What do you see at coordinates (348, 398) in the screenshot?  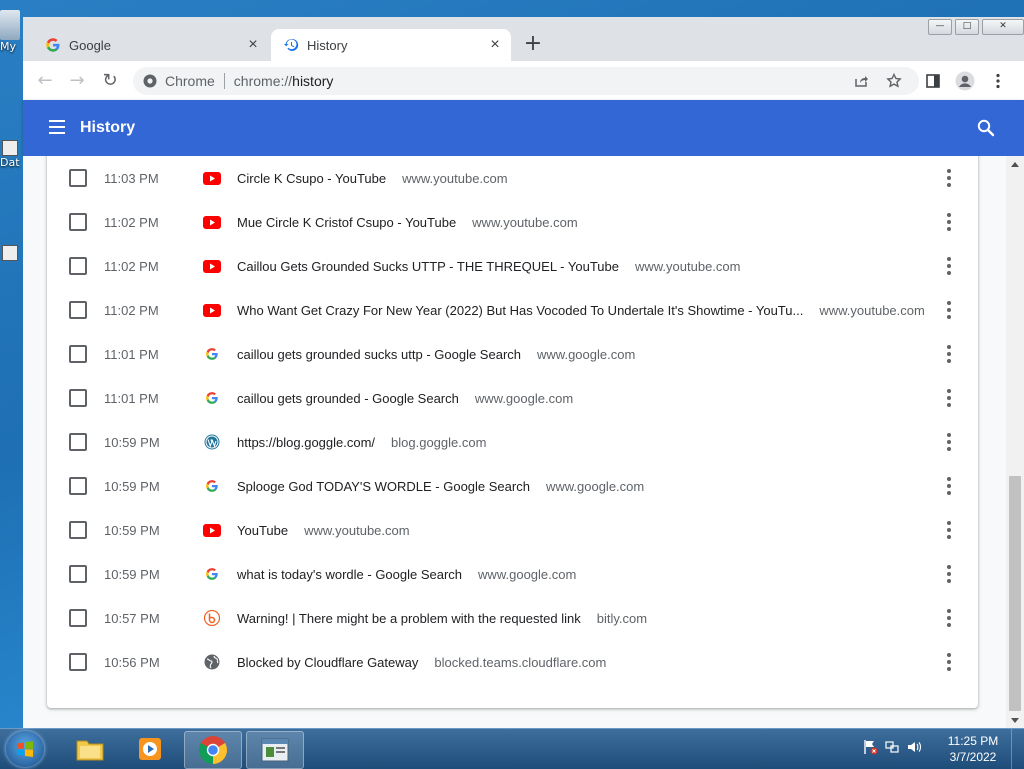 I see `row-title-link: caillou gets grounded - Google Search` at bounding box center [348, 398].